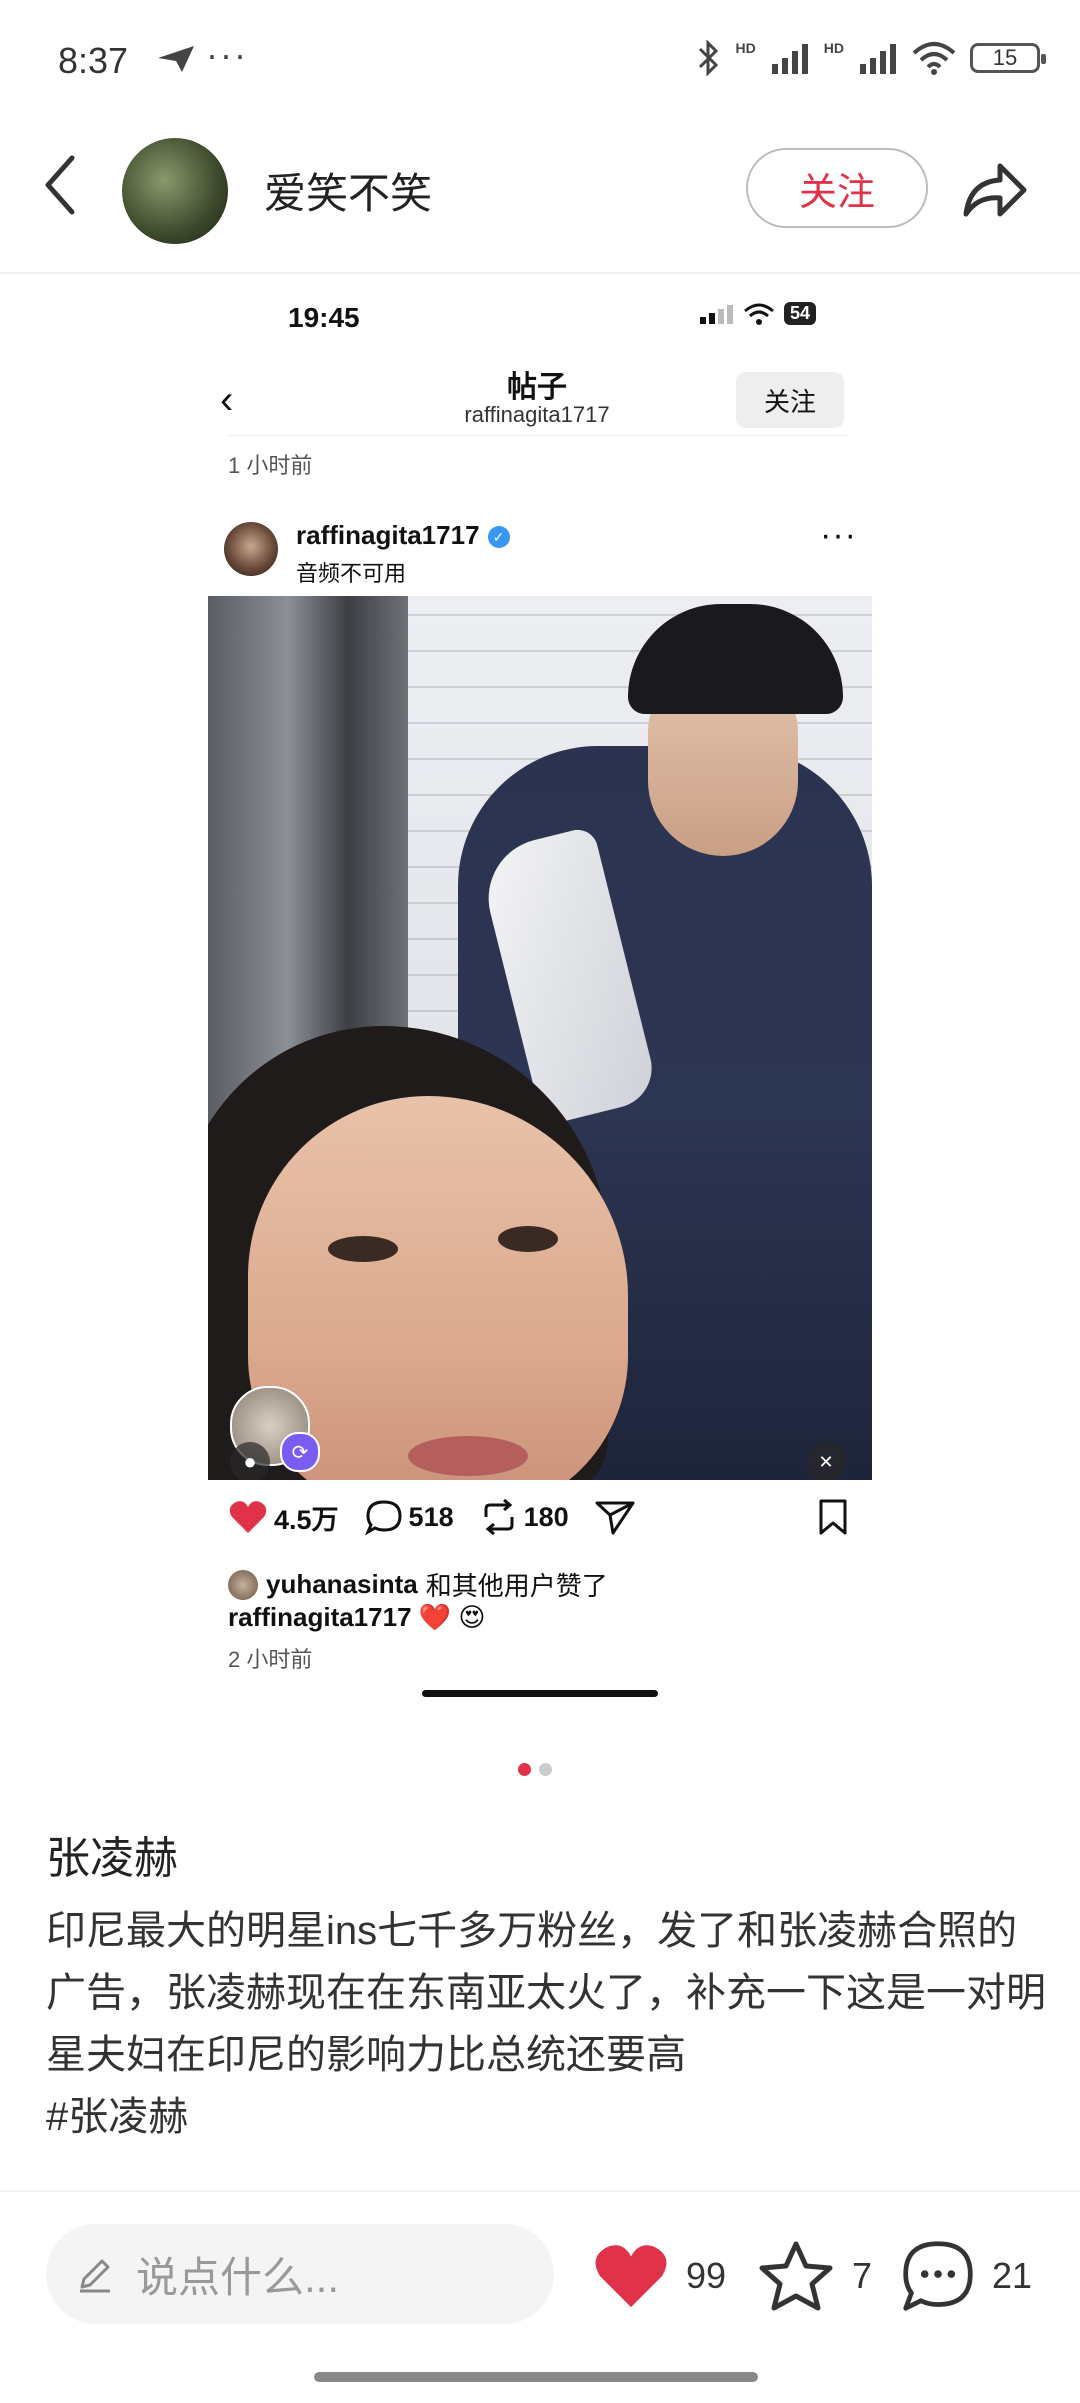  I want to click on repost-count: 180, so click(546, 1516).